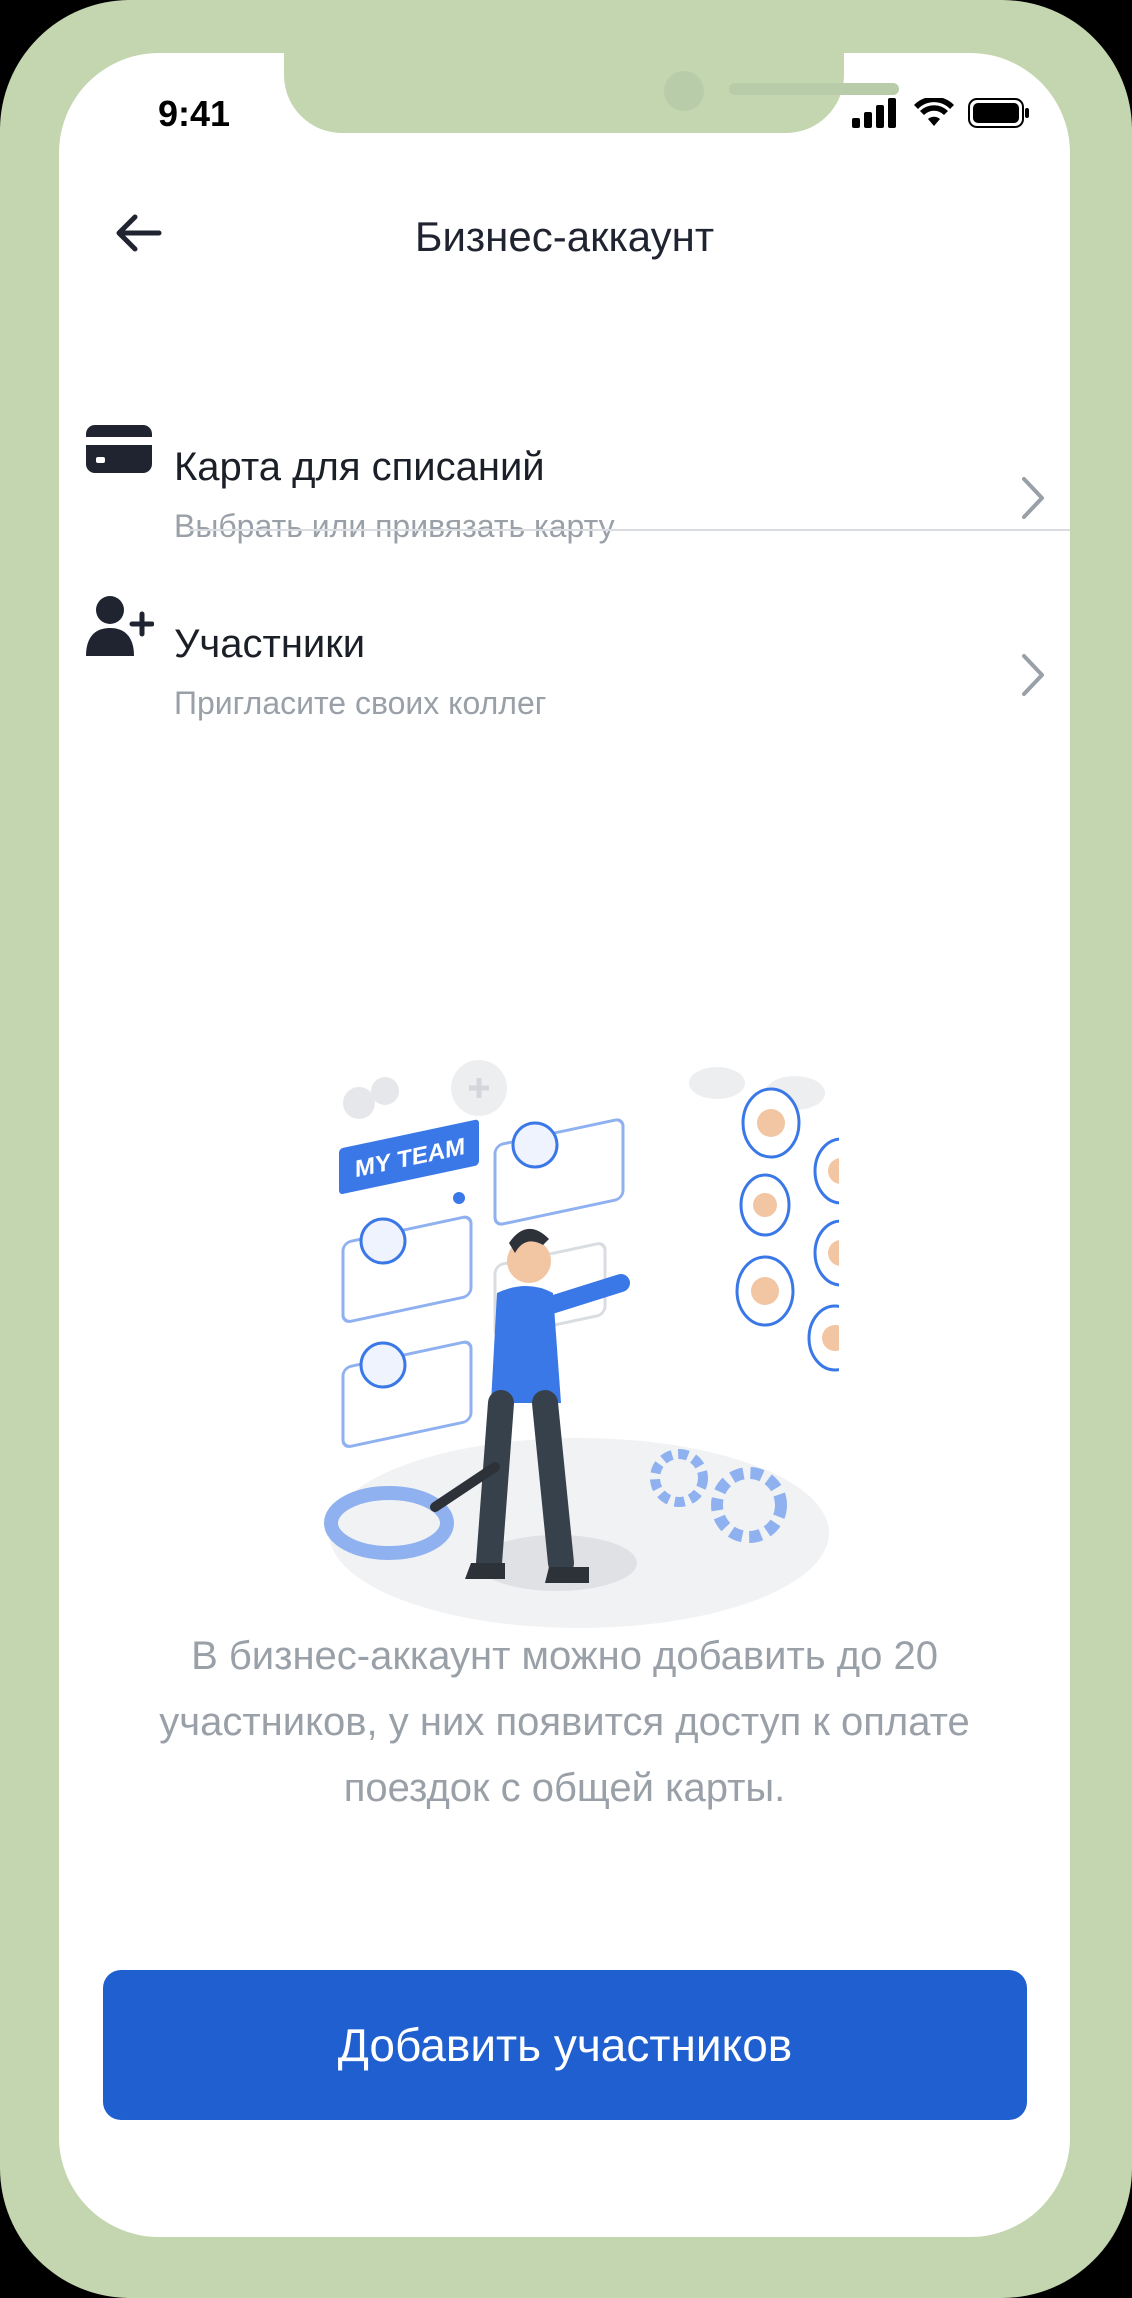 This screenshot has width=1132, height=2298. I want to click on phone-notch, so click(591, 93).